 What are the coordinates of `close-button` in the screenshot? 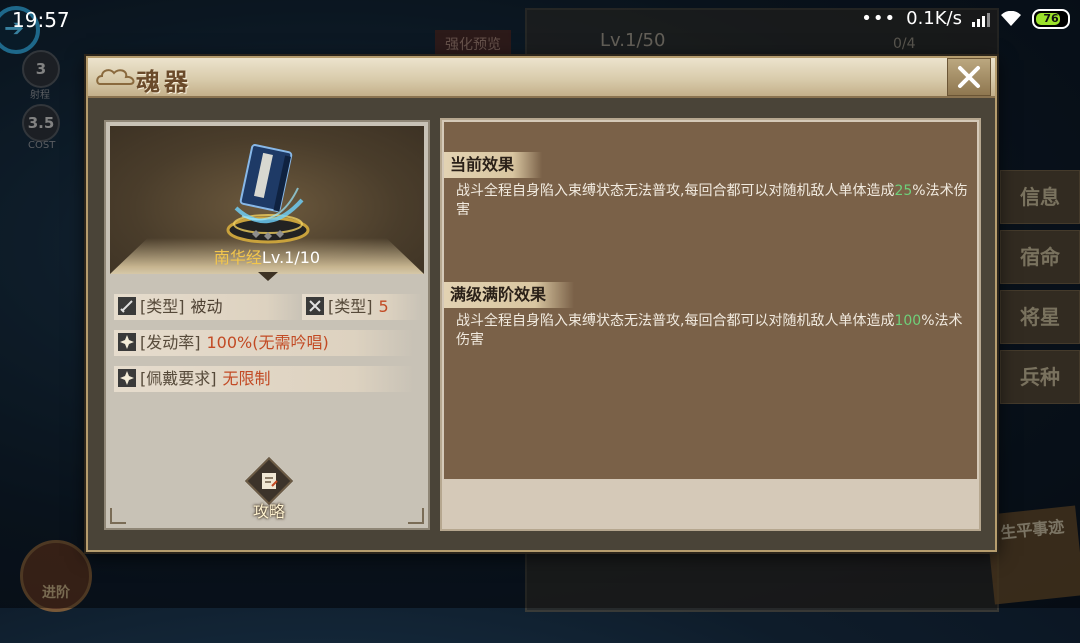 It's located at (969, 77).